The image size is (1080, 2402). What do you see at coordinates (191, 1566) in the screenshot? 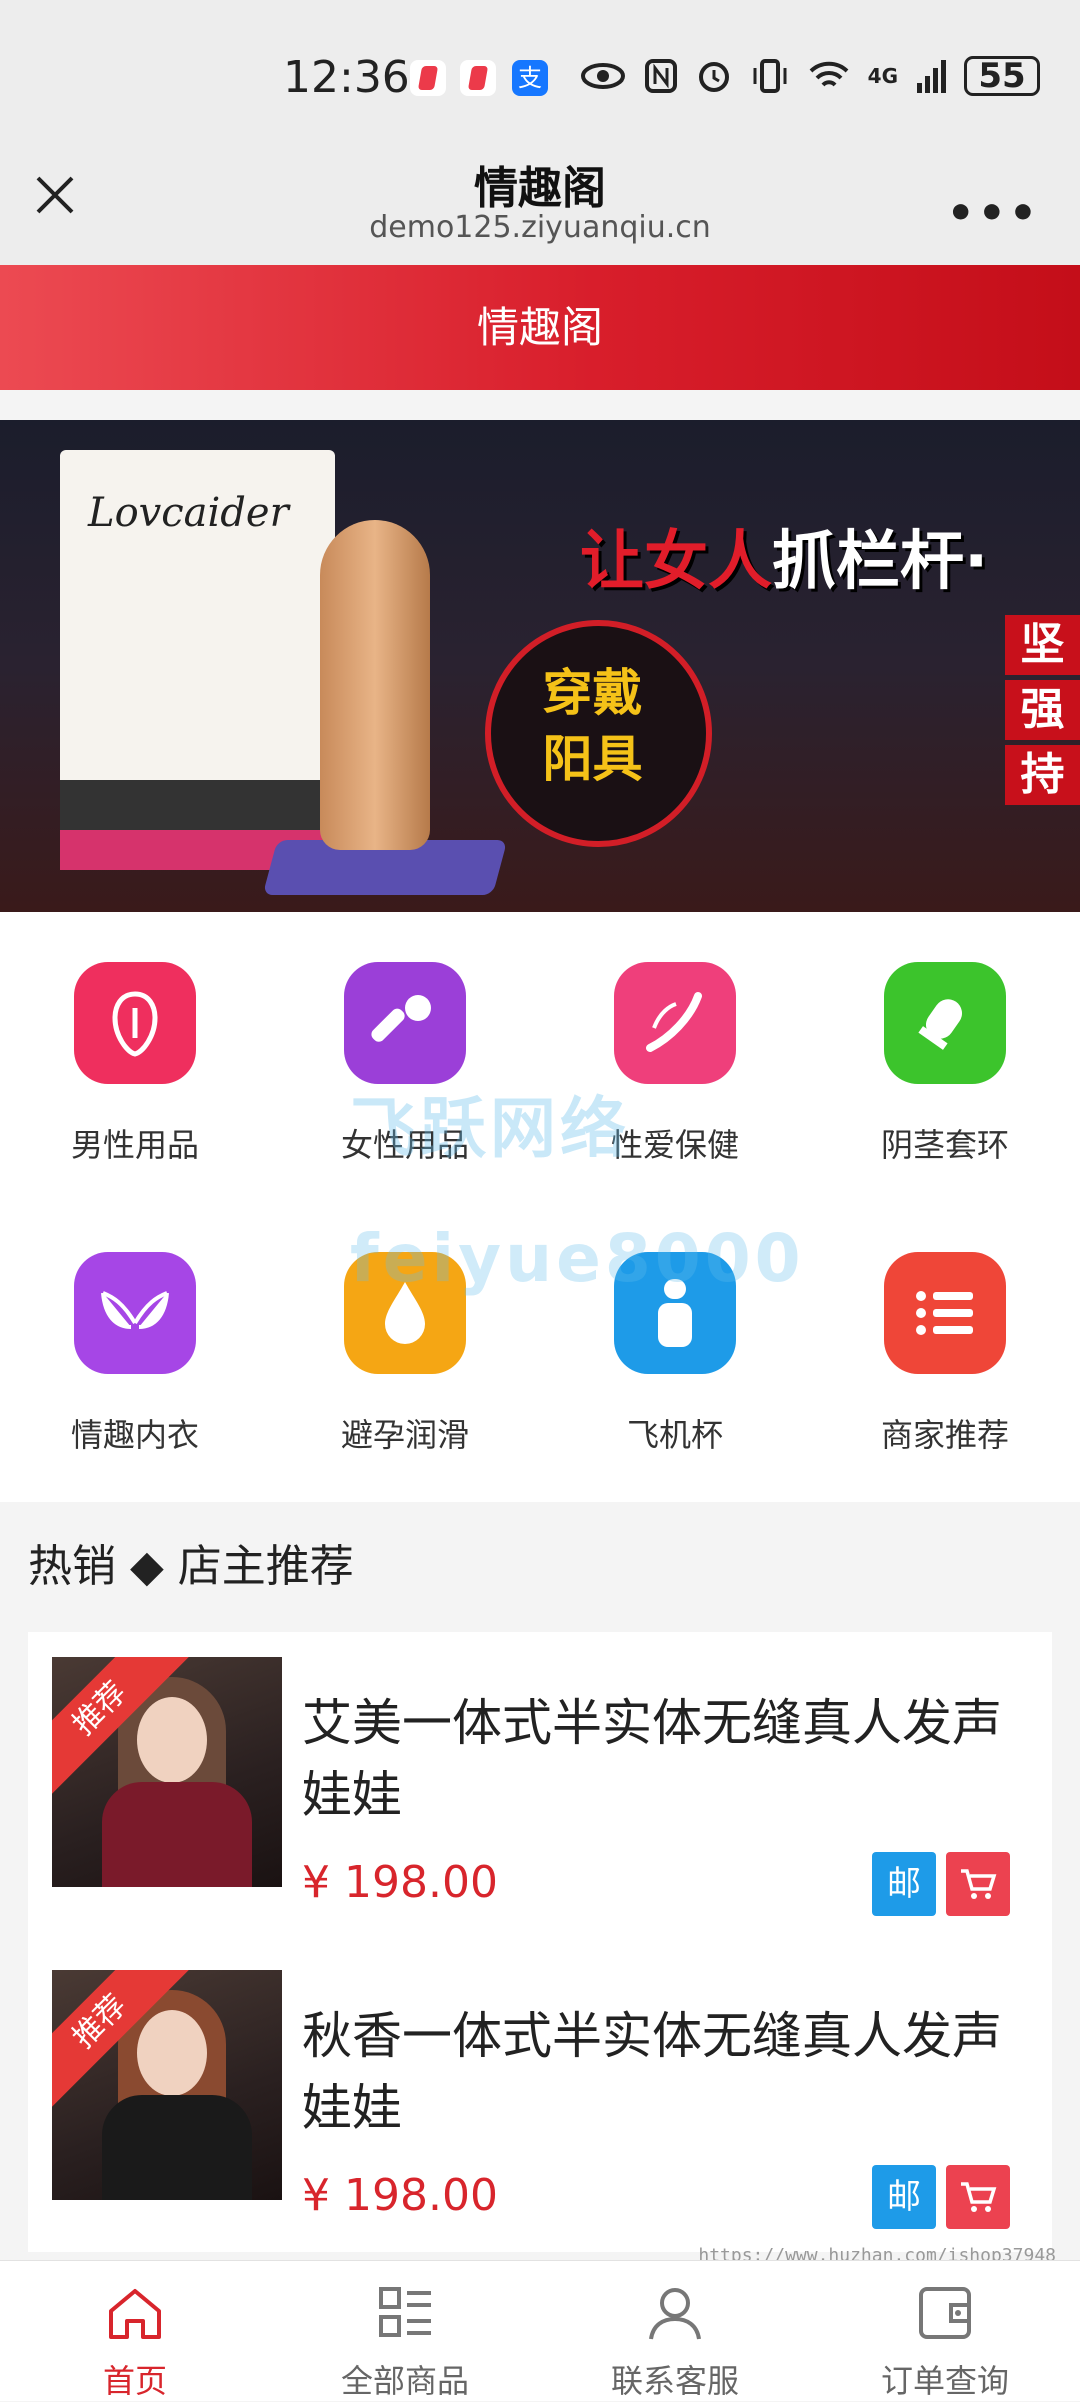
I see `section-title: 热销 ◆ 店主推荐` at bounding box center [191, 1566].